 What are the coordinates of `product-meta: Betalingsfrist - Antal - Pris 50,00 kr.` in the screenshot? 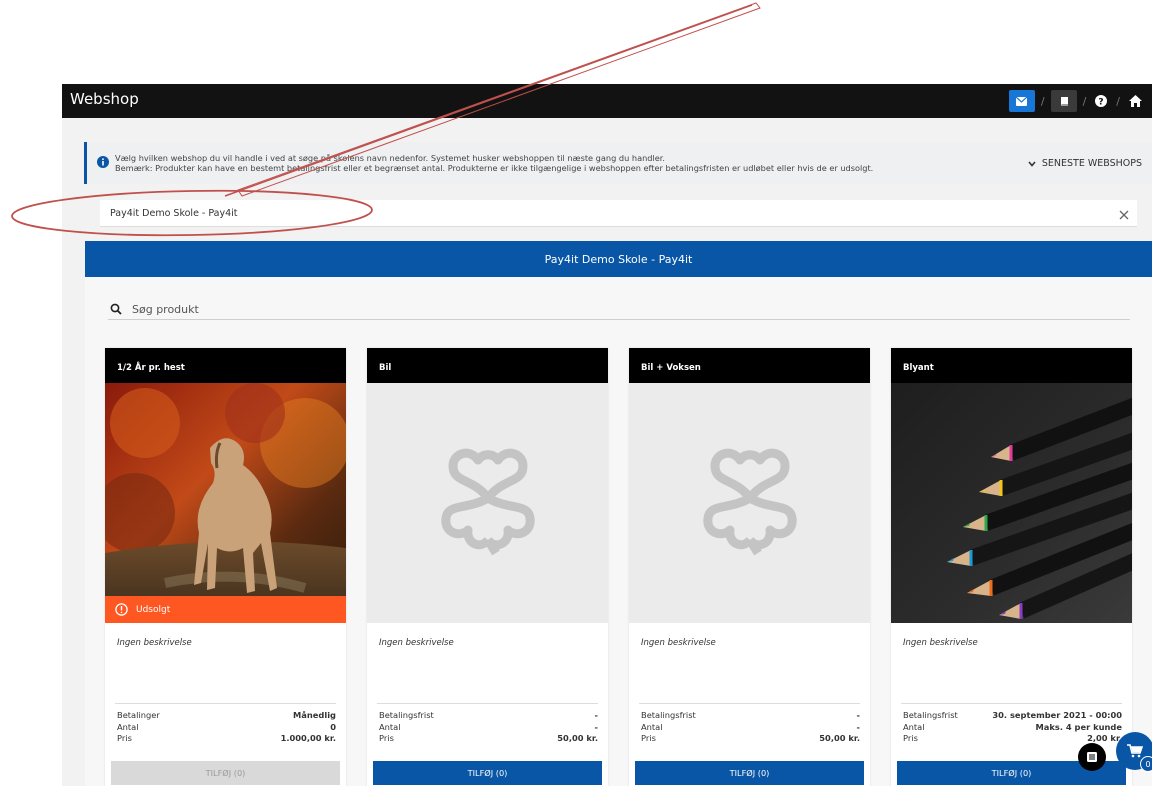 It's located at (488, 727).